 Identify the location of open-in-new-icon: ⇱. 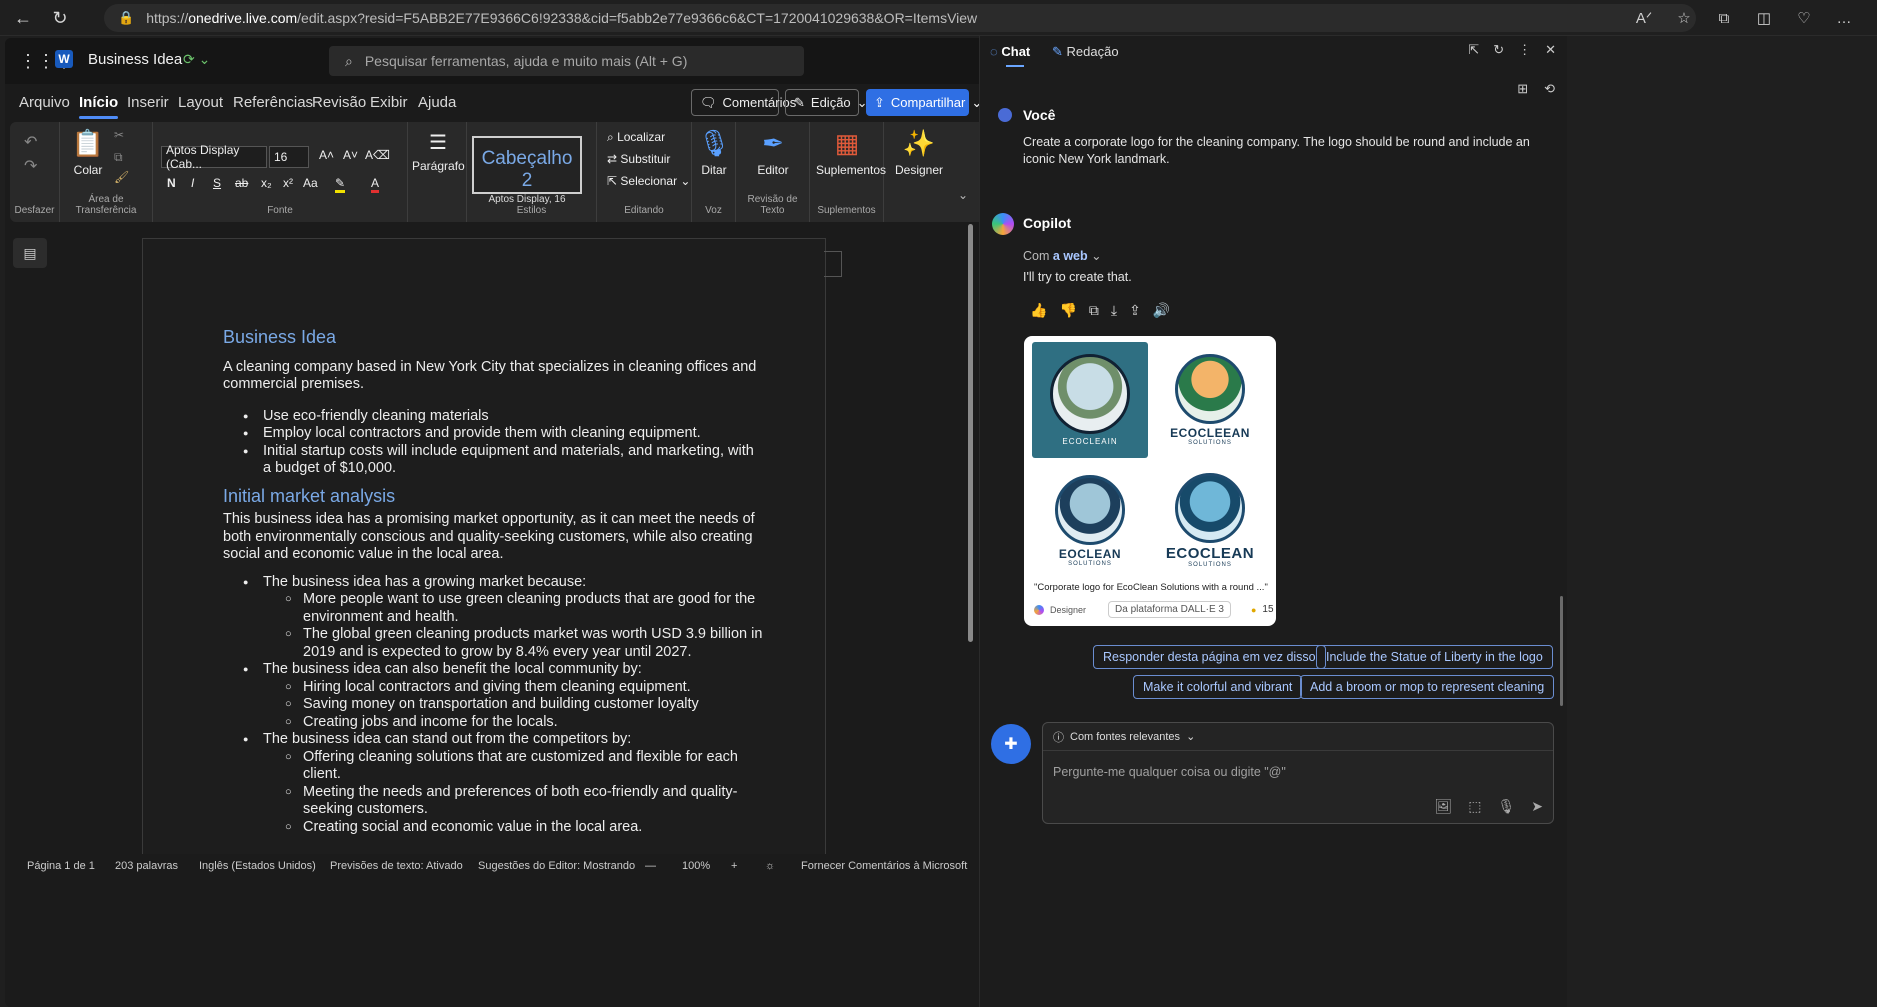
(1473, 50).